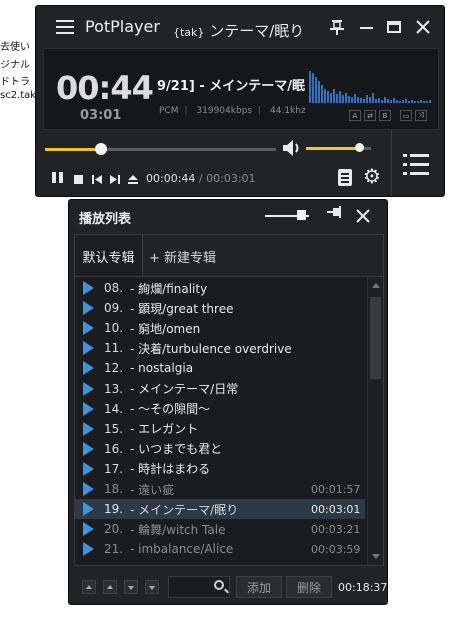 This screenshot has height=623, width=456. Describe the element at coordinates (115, 180) in the screenshot. I see `next-icon` at that location.